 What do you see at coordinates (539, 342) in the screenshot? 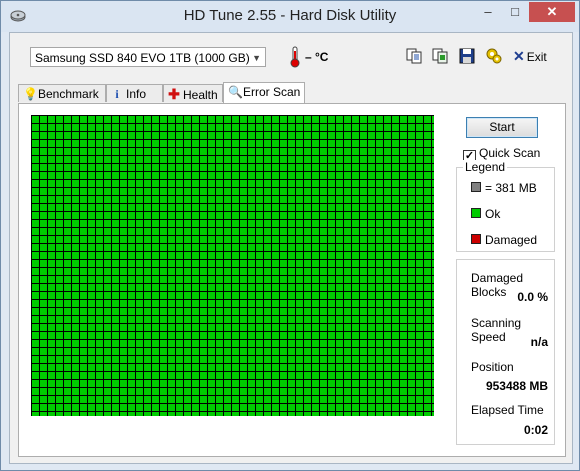
I see `scanning-speed-value: n/a` at bounding box center [539, 342].